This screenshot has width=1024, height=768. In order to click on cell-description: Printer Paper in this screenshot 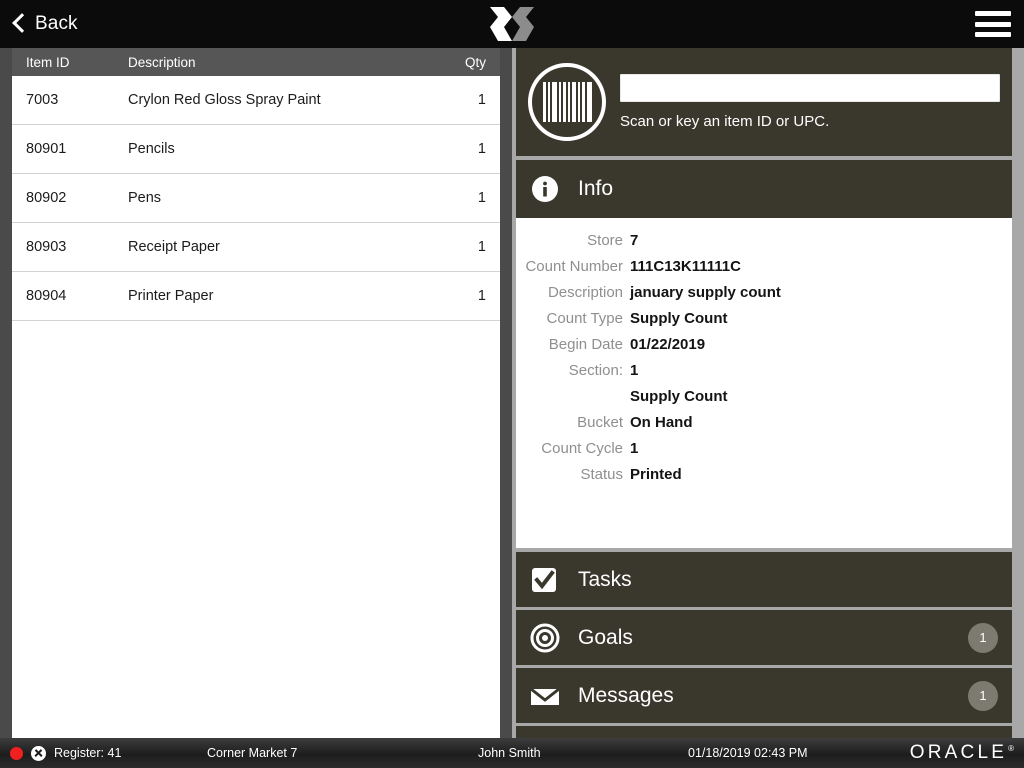, I will do `click(171, 296)`.